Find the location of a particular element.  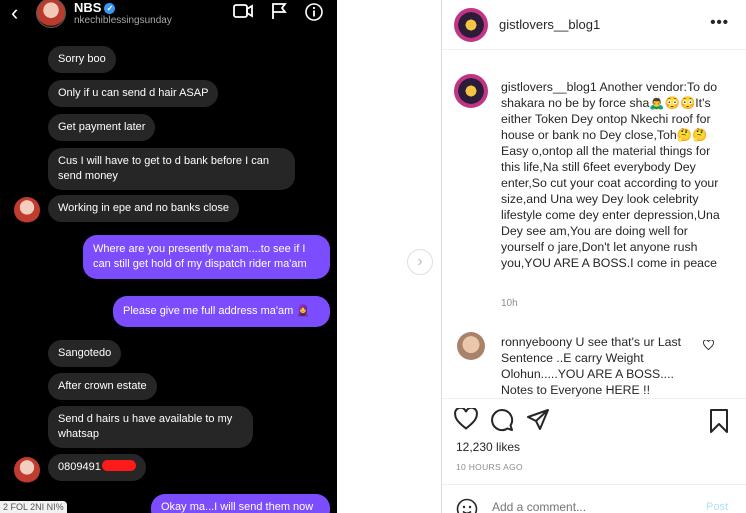

message-bubble: Only if u can send d hair ASAP is located at coordinates (133, 93).